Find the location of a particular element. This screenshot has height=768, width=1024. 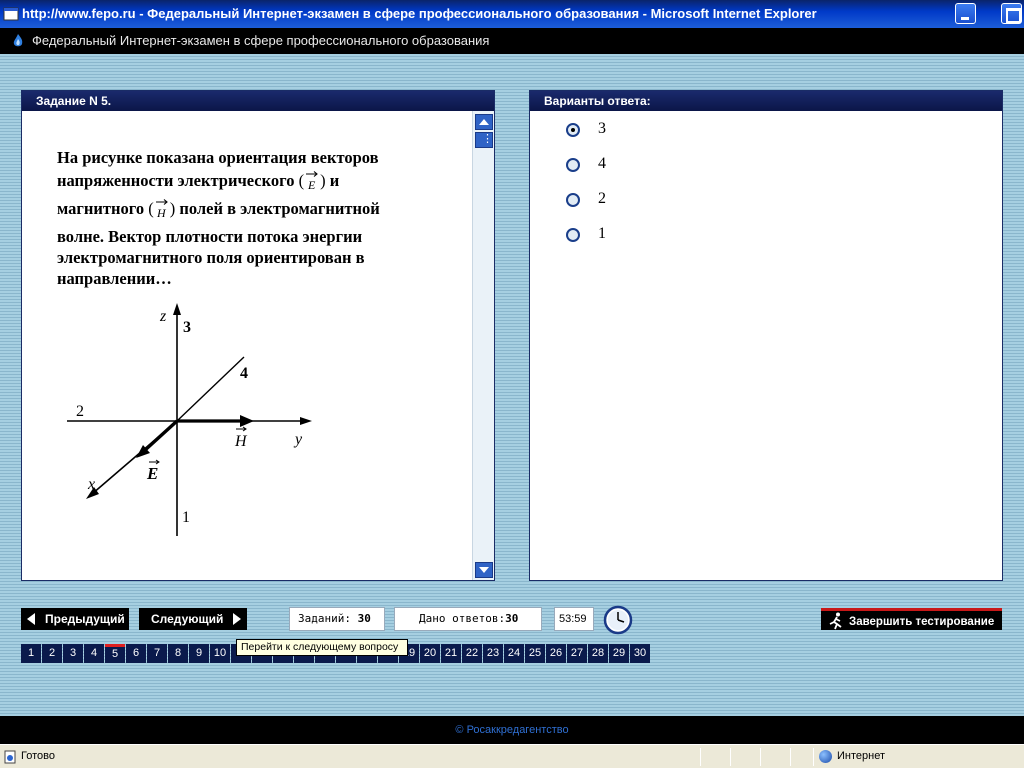

answer-option: 1 is located at coordinates (666, 243).